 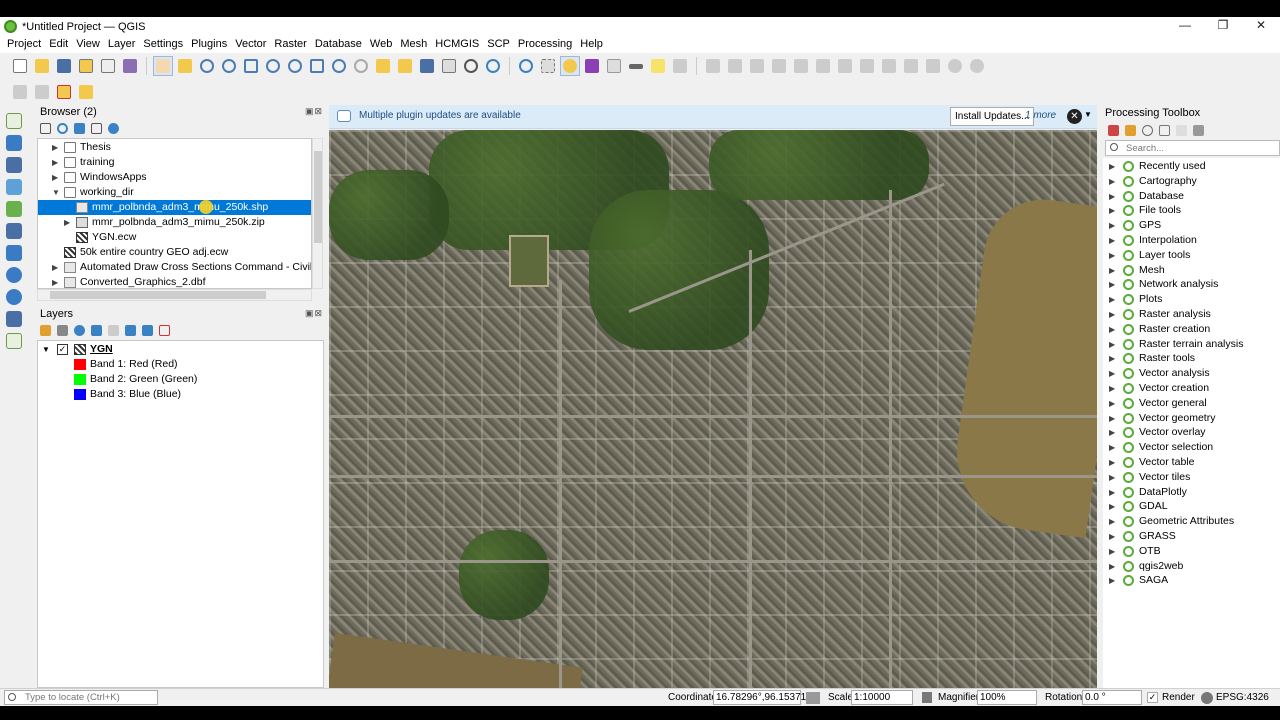 What do you see at coordinates (251, 66) in the screenshot?
I see `zoom-full-button` at bounding box center [251, 66].